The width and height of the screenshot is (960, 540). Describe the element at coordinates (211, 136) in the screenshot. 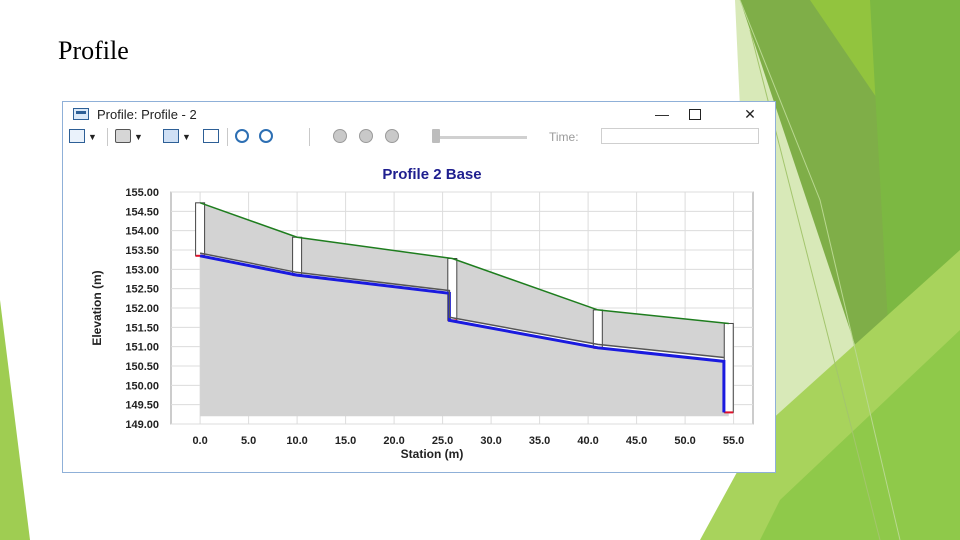

I see `copy-icon` at that location.